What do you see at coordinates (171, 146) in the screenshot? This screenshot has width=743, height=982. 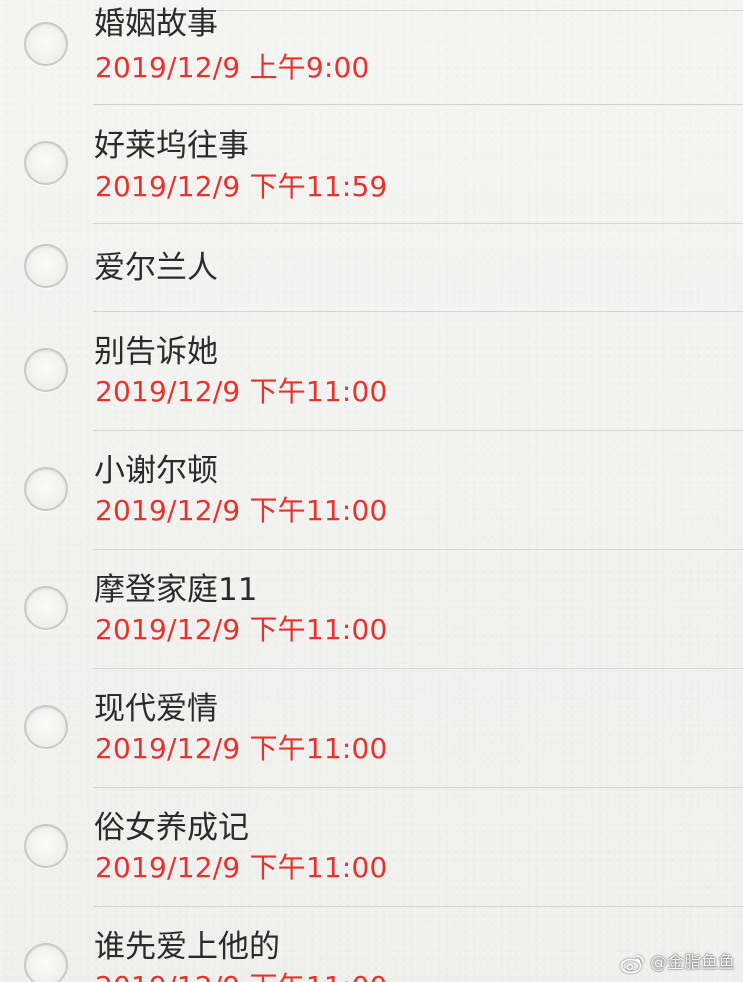 I see `reminder-title: 好莱坞往事` at bounding box center [171, 146].